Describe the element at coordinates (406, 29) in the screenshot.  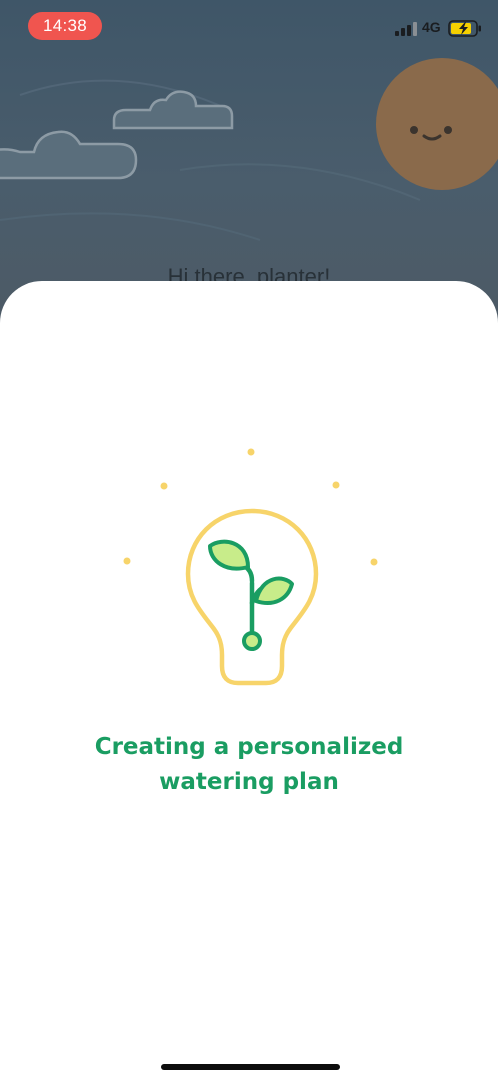
I see `signal-icon` at that location.